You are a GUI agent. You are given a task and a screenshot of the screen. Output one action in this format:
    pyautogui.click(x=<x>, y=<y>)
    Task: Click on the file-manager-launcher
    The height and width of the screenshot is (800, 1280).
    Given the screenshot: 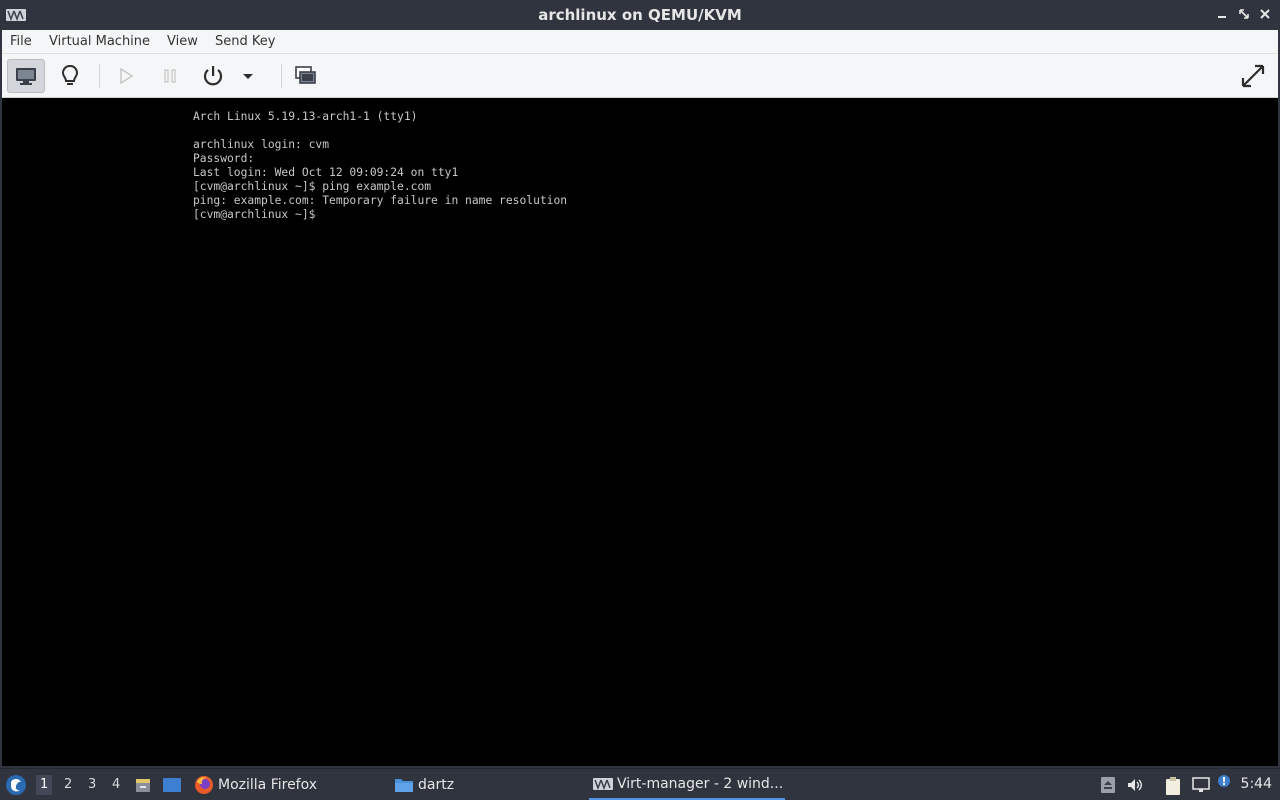 What is the action you would take?
    pyautogui.click(x=143, y=785)
    